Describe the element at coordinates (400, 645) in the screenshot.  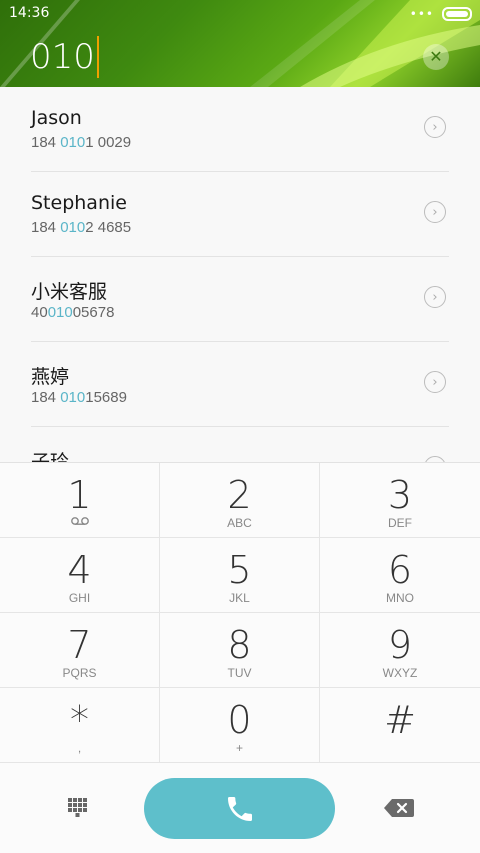
I see `key-digit: 9` at that location.